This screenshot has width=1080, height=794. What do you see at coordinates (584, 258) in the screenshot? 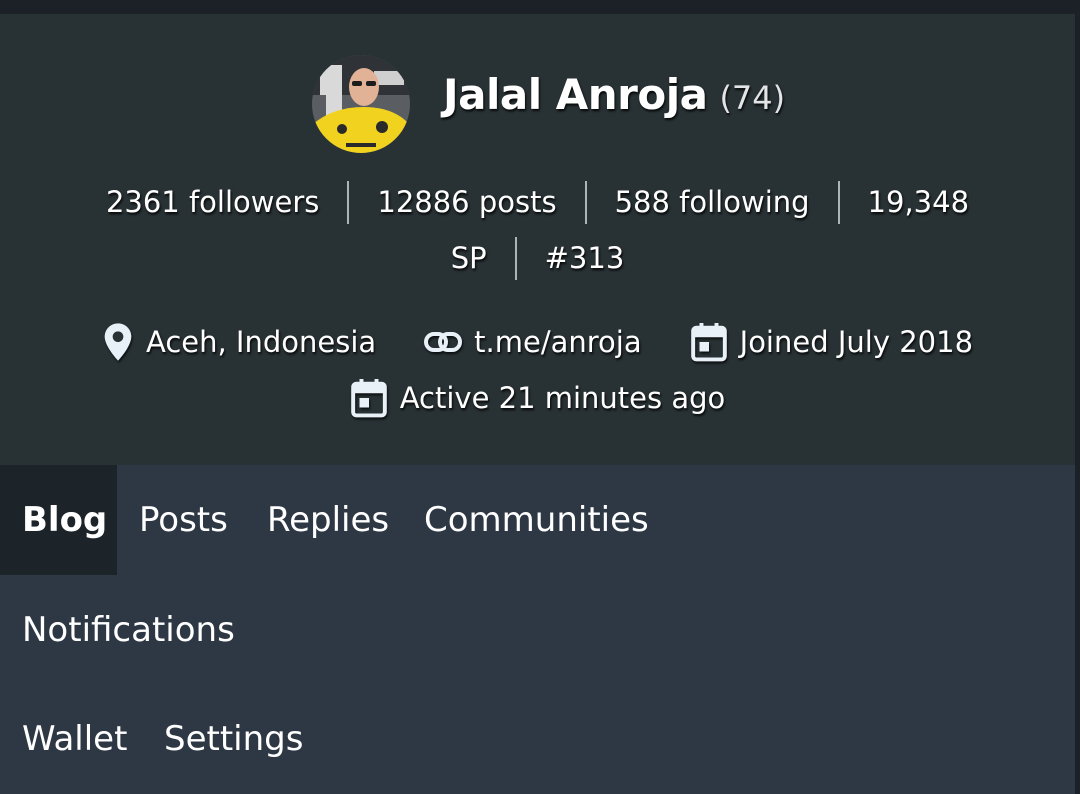
I see `rank: #313` at bounding box center [584, 258].